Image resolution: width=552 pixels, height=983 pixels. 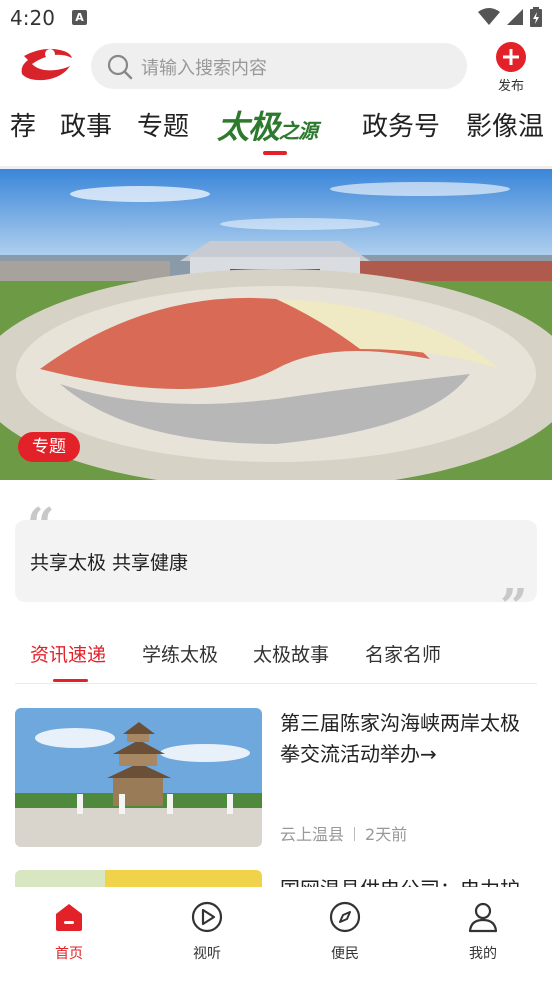 What do you see at coordinates (32, 18) in the screenshot?
I see `status-time: 4:20` at bounding box center [32, 18].